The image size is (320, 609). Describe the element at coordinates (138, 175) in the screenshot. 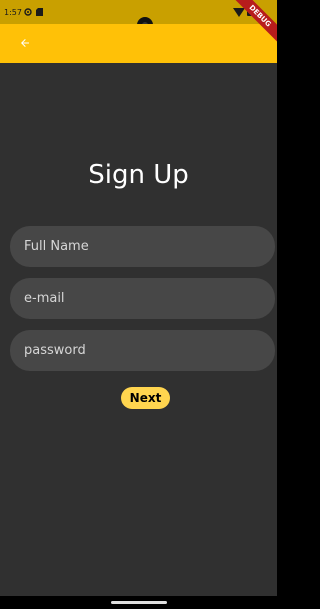

I see `page-title: Sign Up` at that location.